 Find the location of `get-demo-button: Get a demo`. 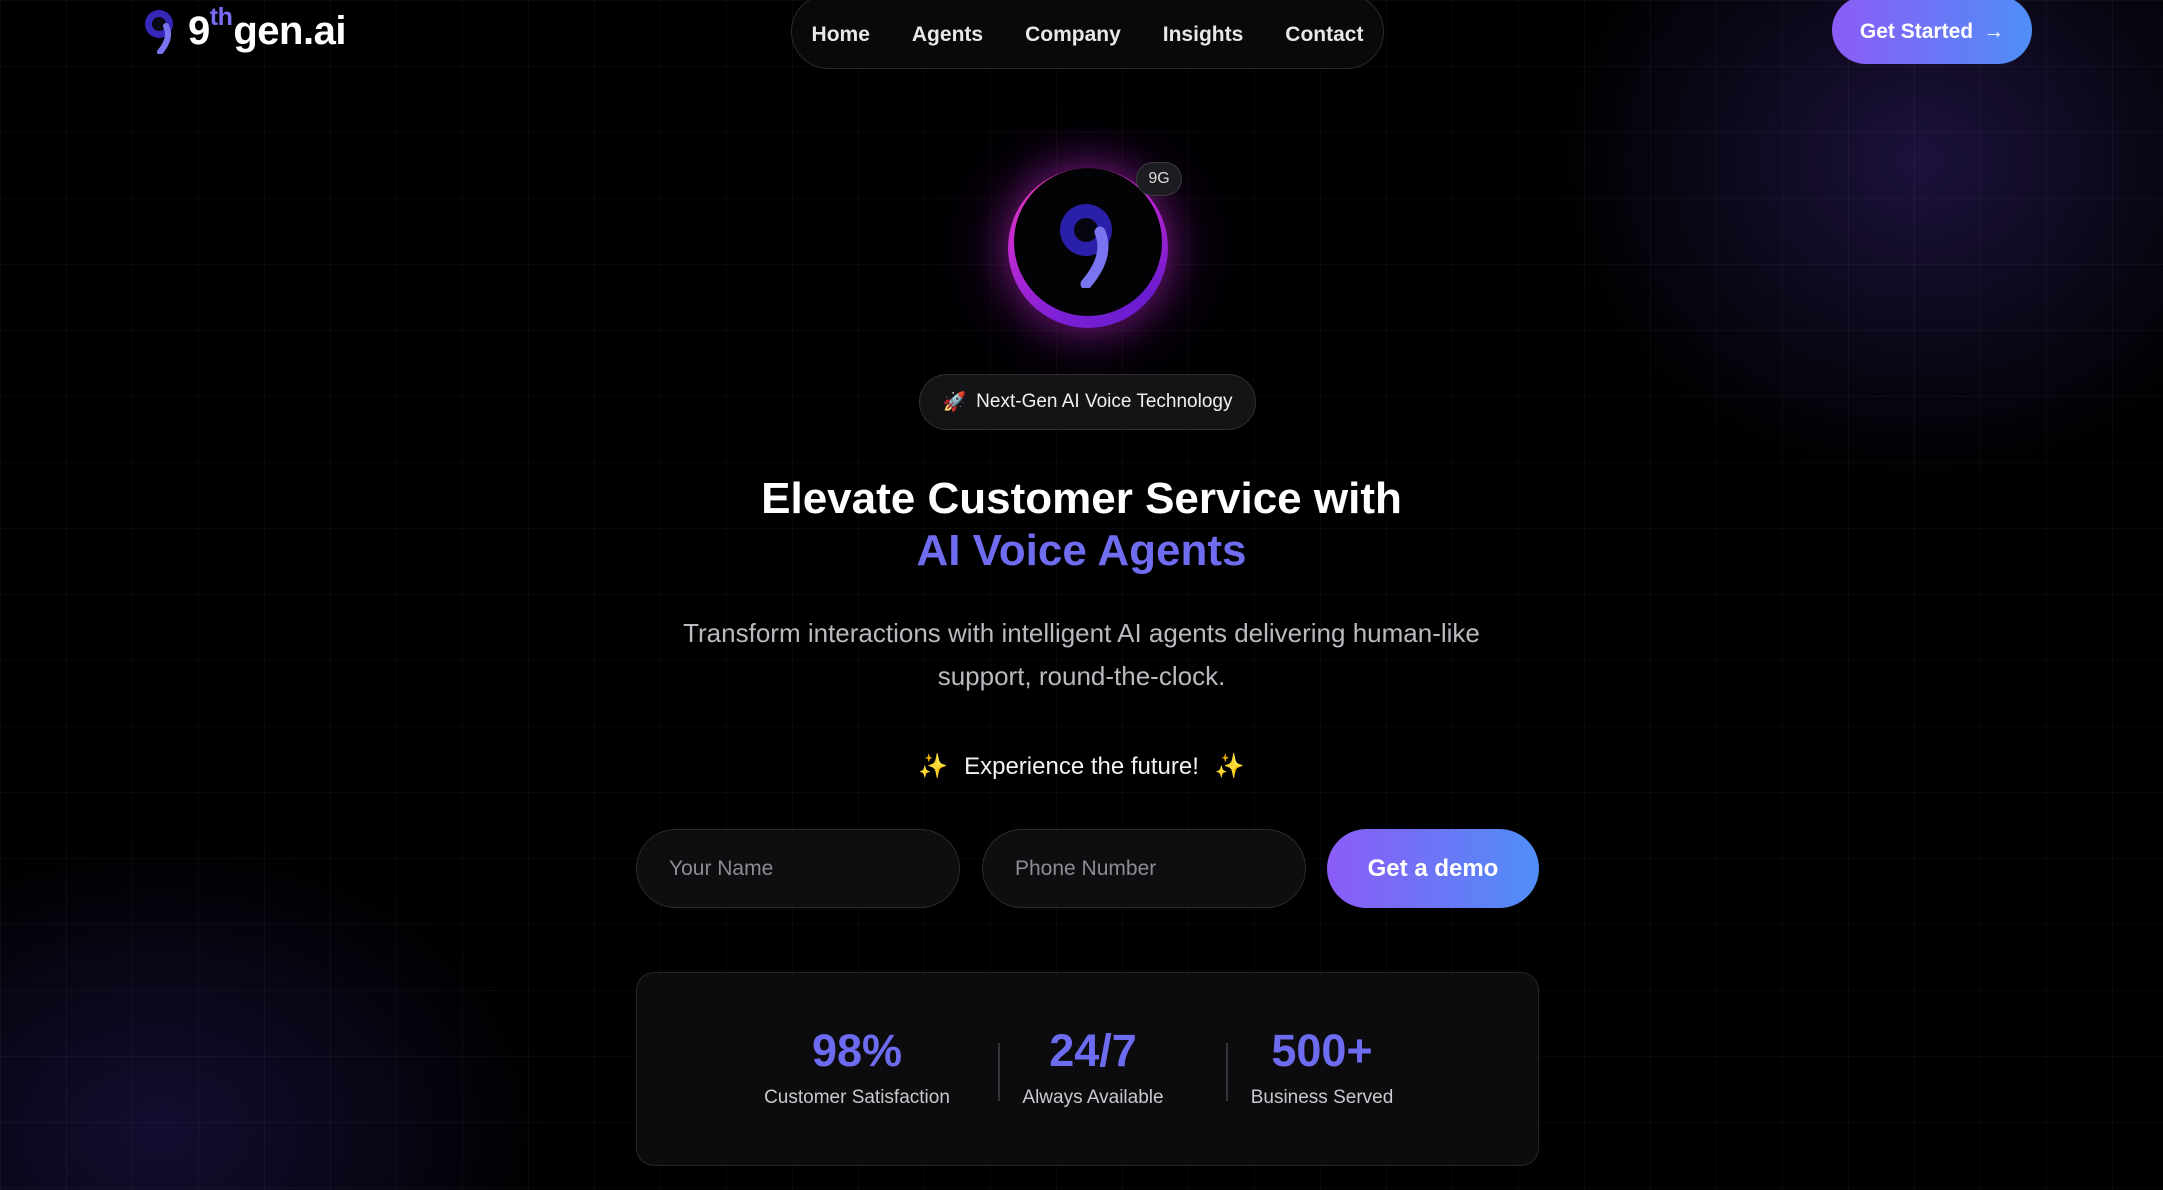

get-demo-button: Get a demo is located at coordinates (1433, 868).